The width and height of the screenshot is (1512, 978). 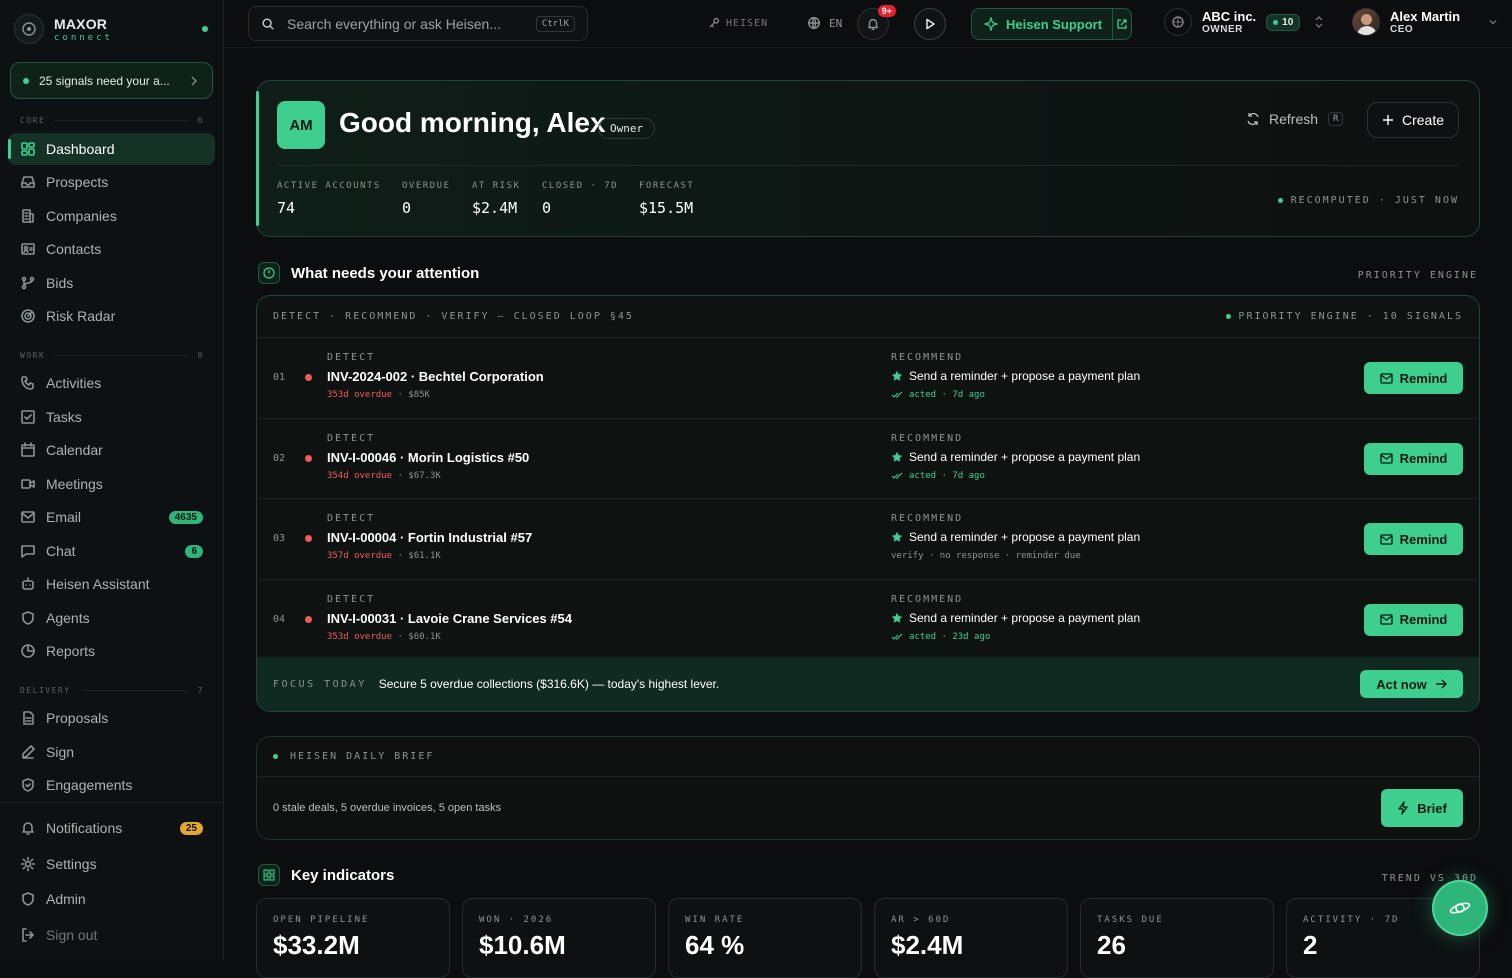 I want to click on organization-switcher: ABC inc. OWNER 10, so click(x=1244, y=22).